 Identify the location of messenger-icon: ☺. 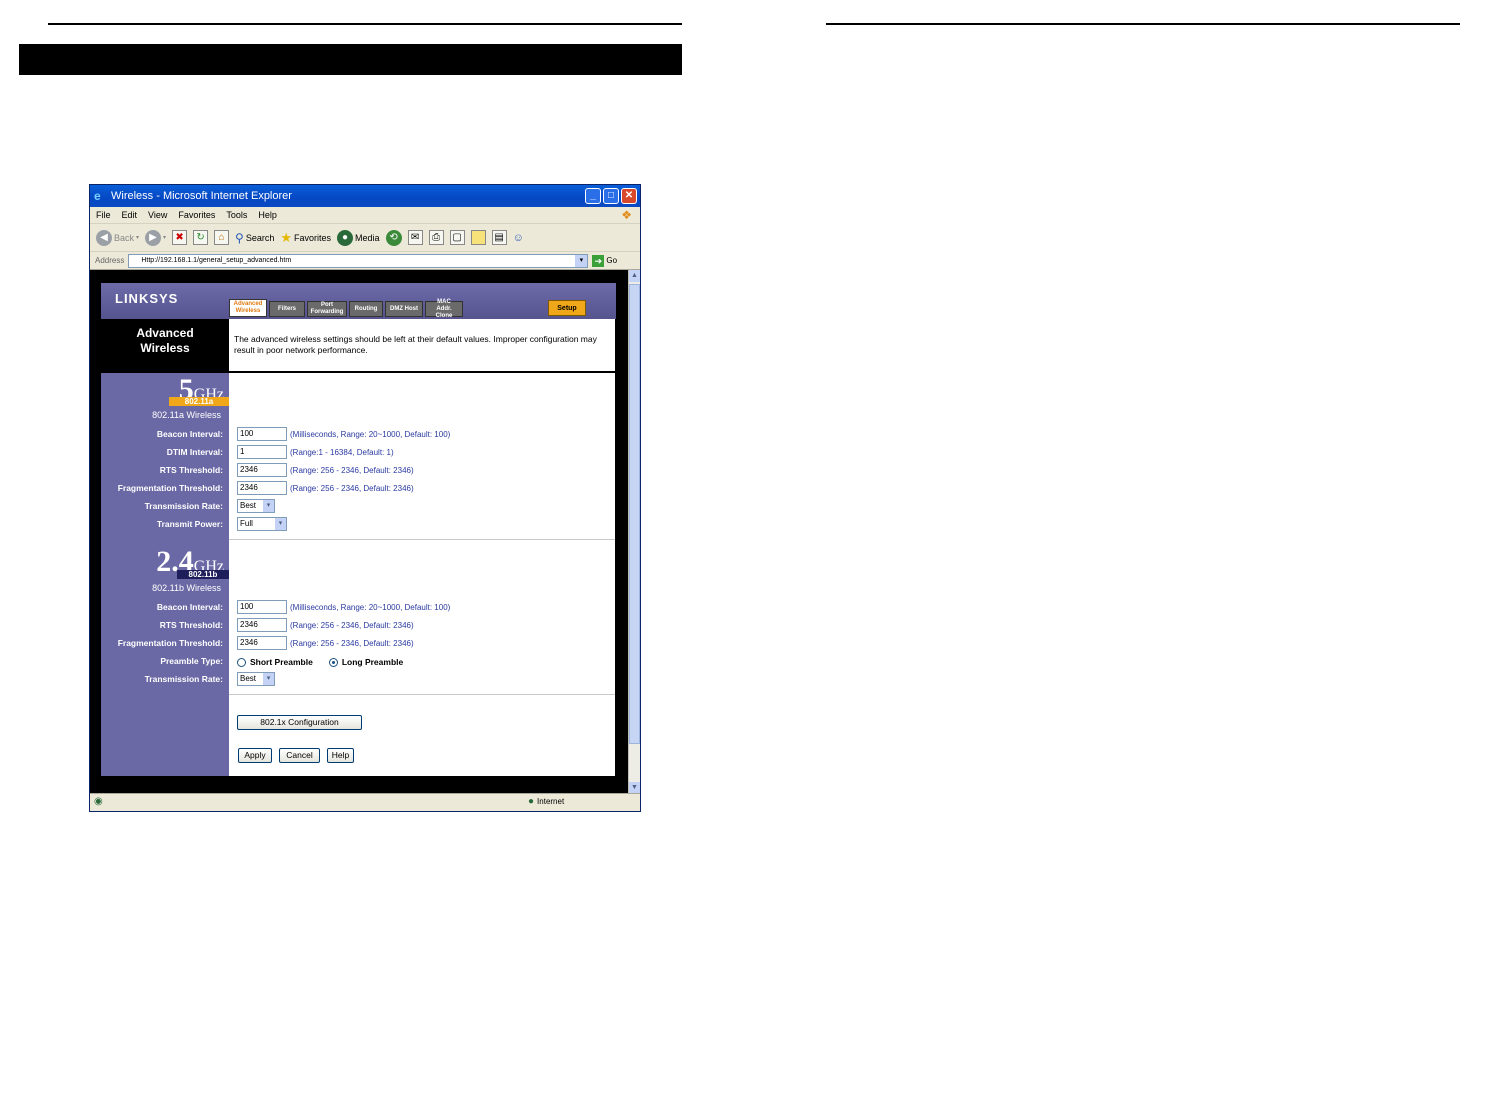
(518, 238).